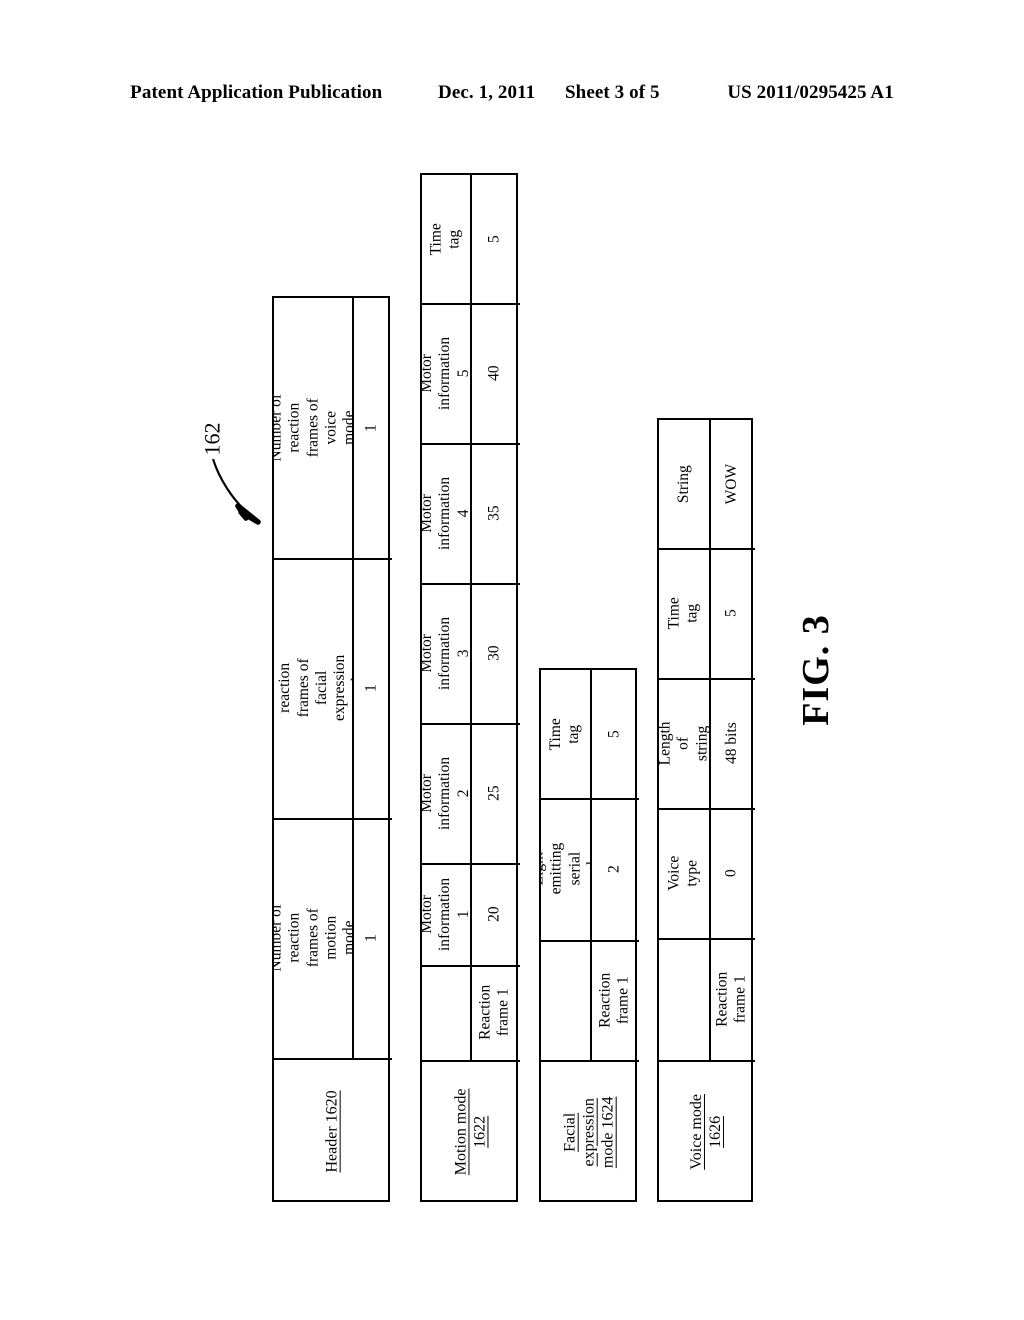  Describe the element at coordinates (494, 1012) in the screenshot. I see `motion-frame-label: Reaction frame 1` at that location.